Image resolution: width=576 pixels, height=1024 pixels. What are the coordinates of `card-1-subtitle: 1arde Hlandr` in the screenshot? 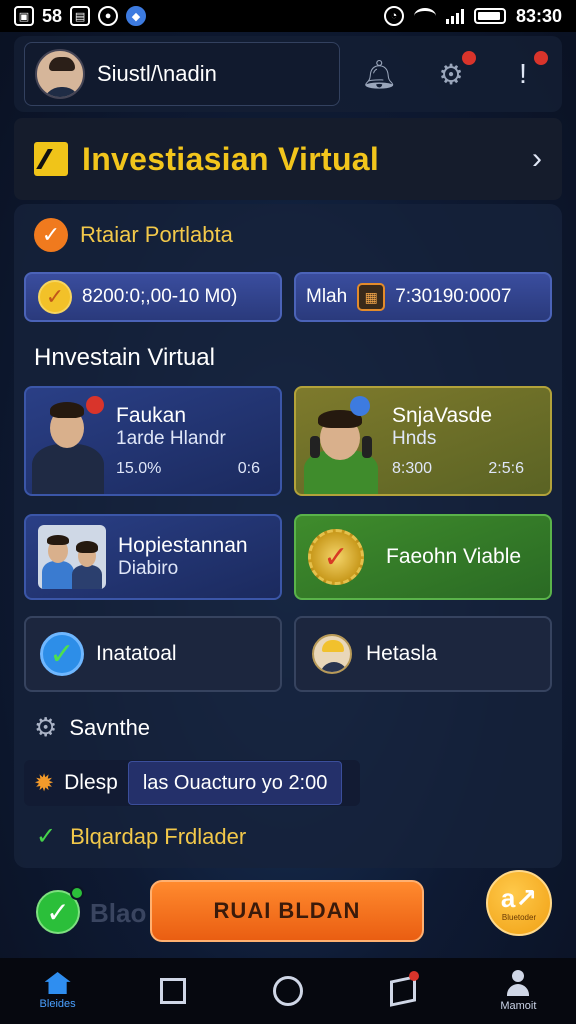 It's located at (171, 438).